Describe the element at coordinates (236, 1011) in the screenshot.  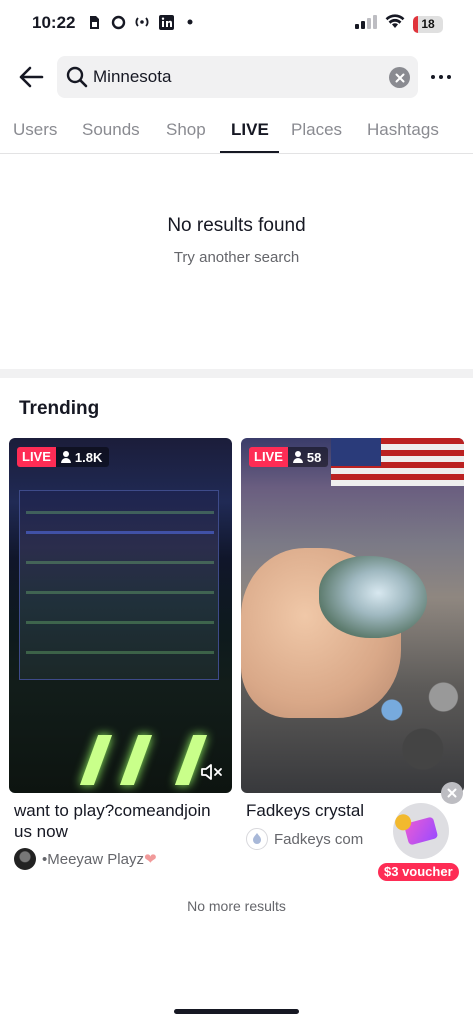
I see `home-indicator` at that location.